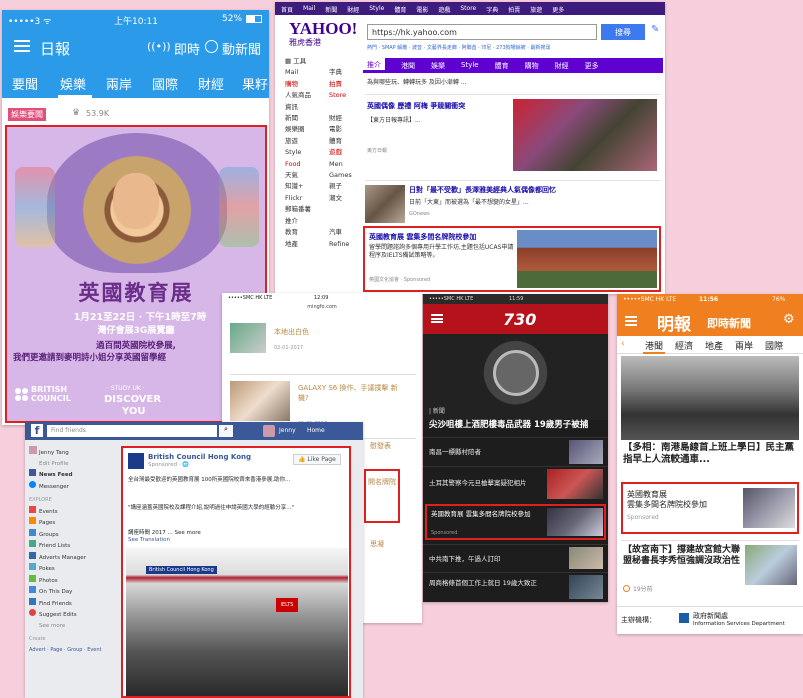 Image resolution: width=803 pixels, height=698 pixels. I want to click on item-title: 本地出白色, so click(291, 332).